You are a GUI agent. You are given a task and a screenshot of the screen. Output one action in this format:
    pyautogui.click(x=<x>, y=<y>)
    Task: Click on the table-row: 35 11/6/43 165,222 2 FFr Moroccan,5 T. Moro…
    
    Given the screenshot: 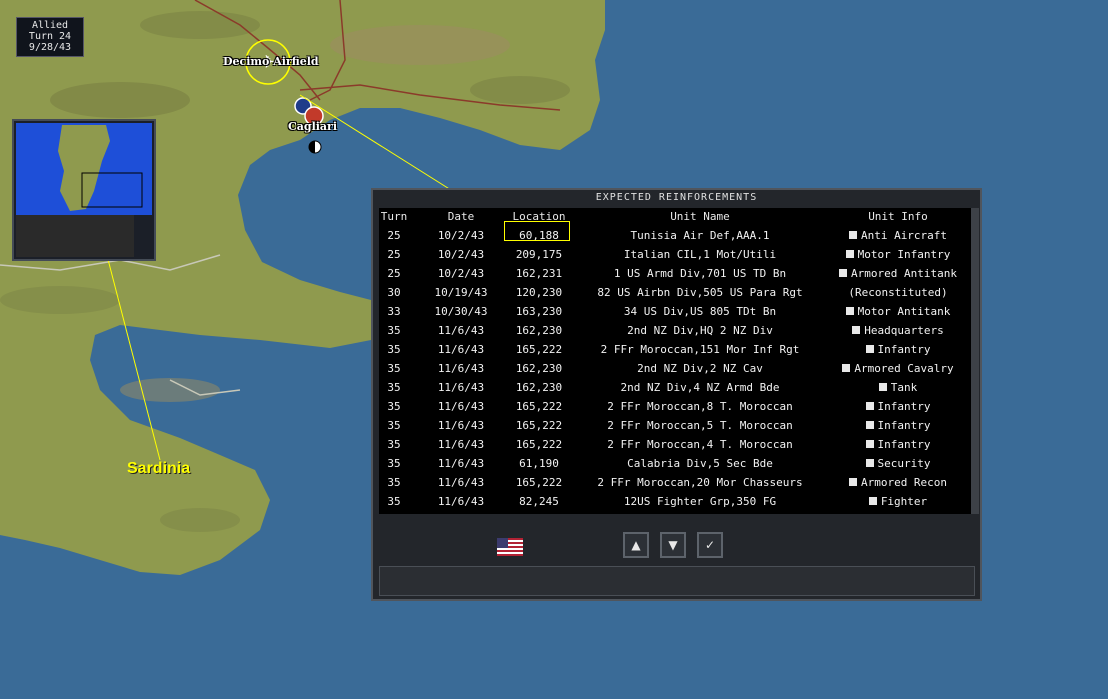 What is the action you would take?
    pyautogui.click(x=675, y=428)
    